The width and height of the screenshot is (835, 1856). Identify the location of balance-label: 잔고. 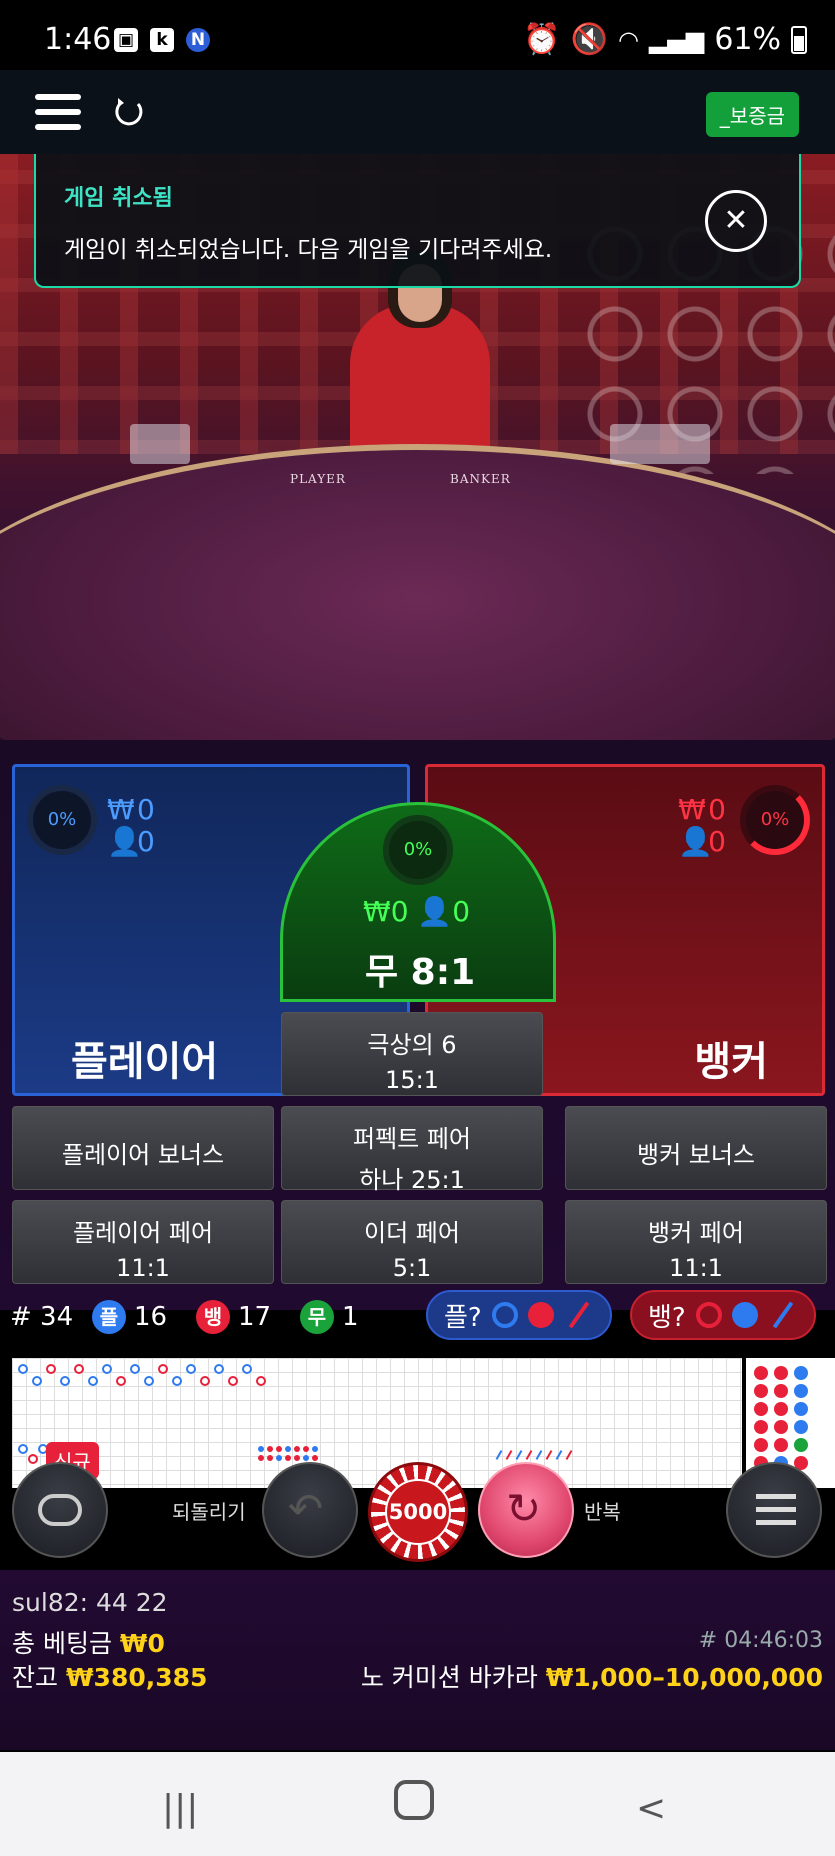
(35, 1677).